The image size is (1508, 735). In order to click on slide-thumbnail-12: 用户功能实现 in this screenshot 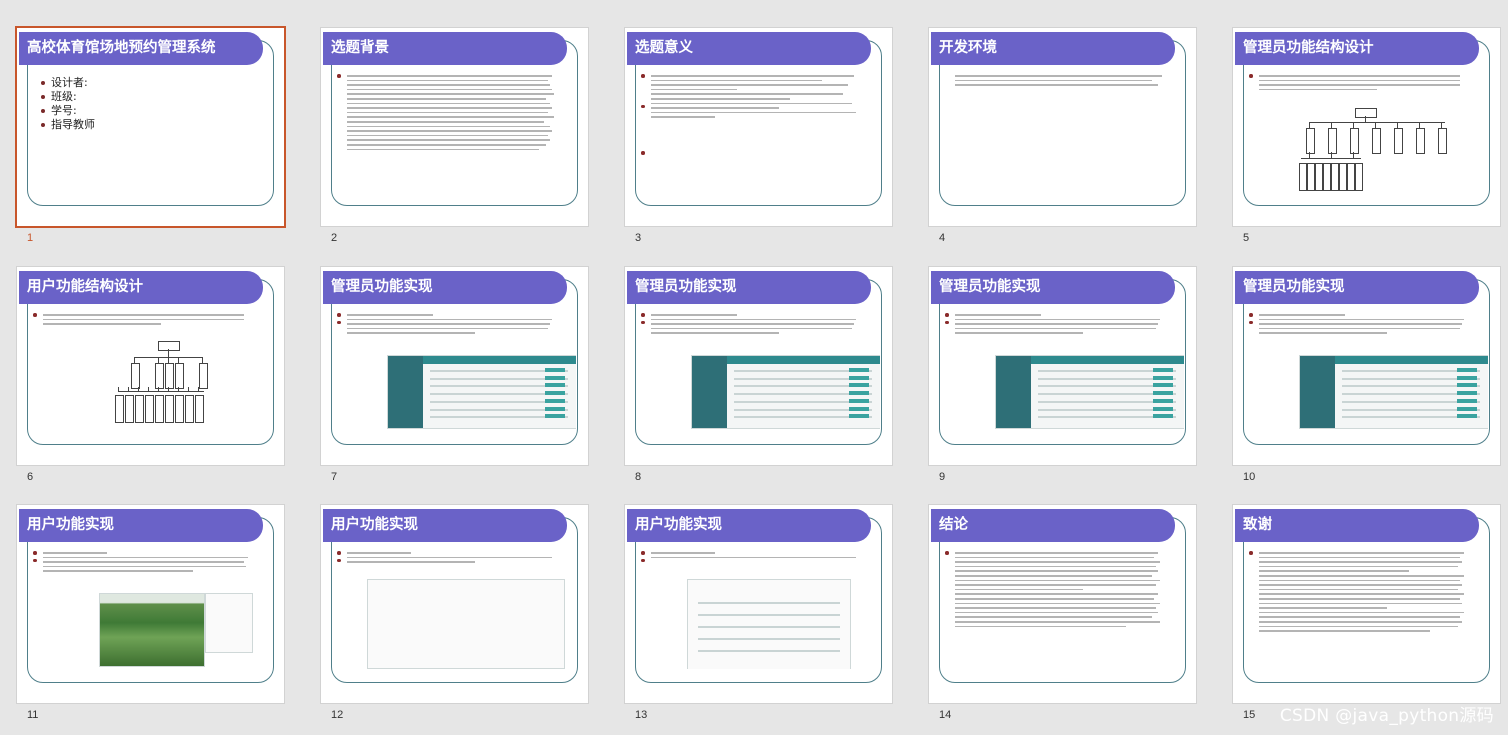, I will do `click(454, 604)`.